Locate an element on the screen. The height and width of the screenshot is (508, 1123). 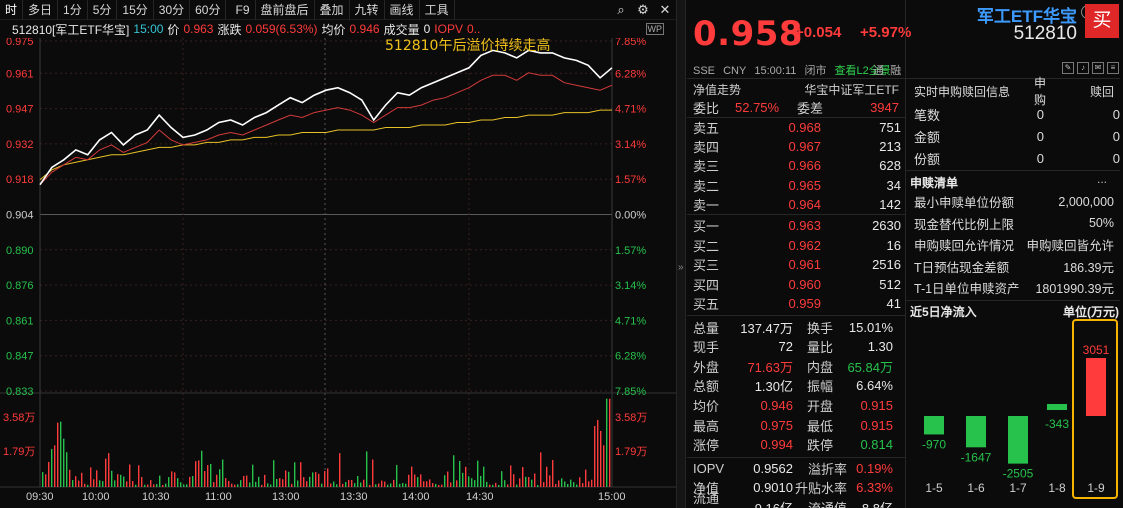
period-tab-1: 多日 is located at coordinates (41, 10).